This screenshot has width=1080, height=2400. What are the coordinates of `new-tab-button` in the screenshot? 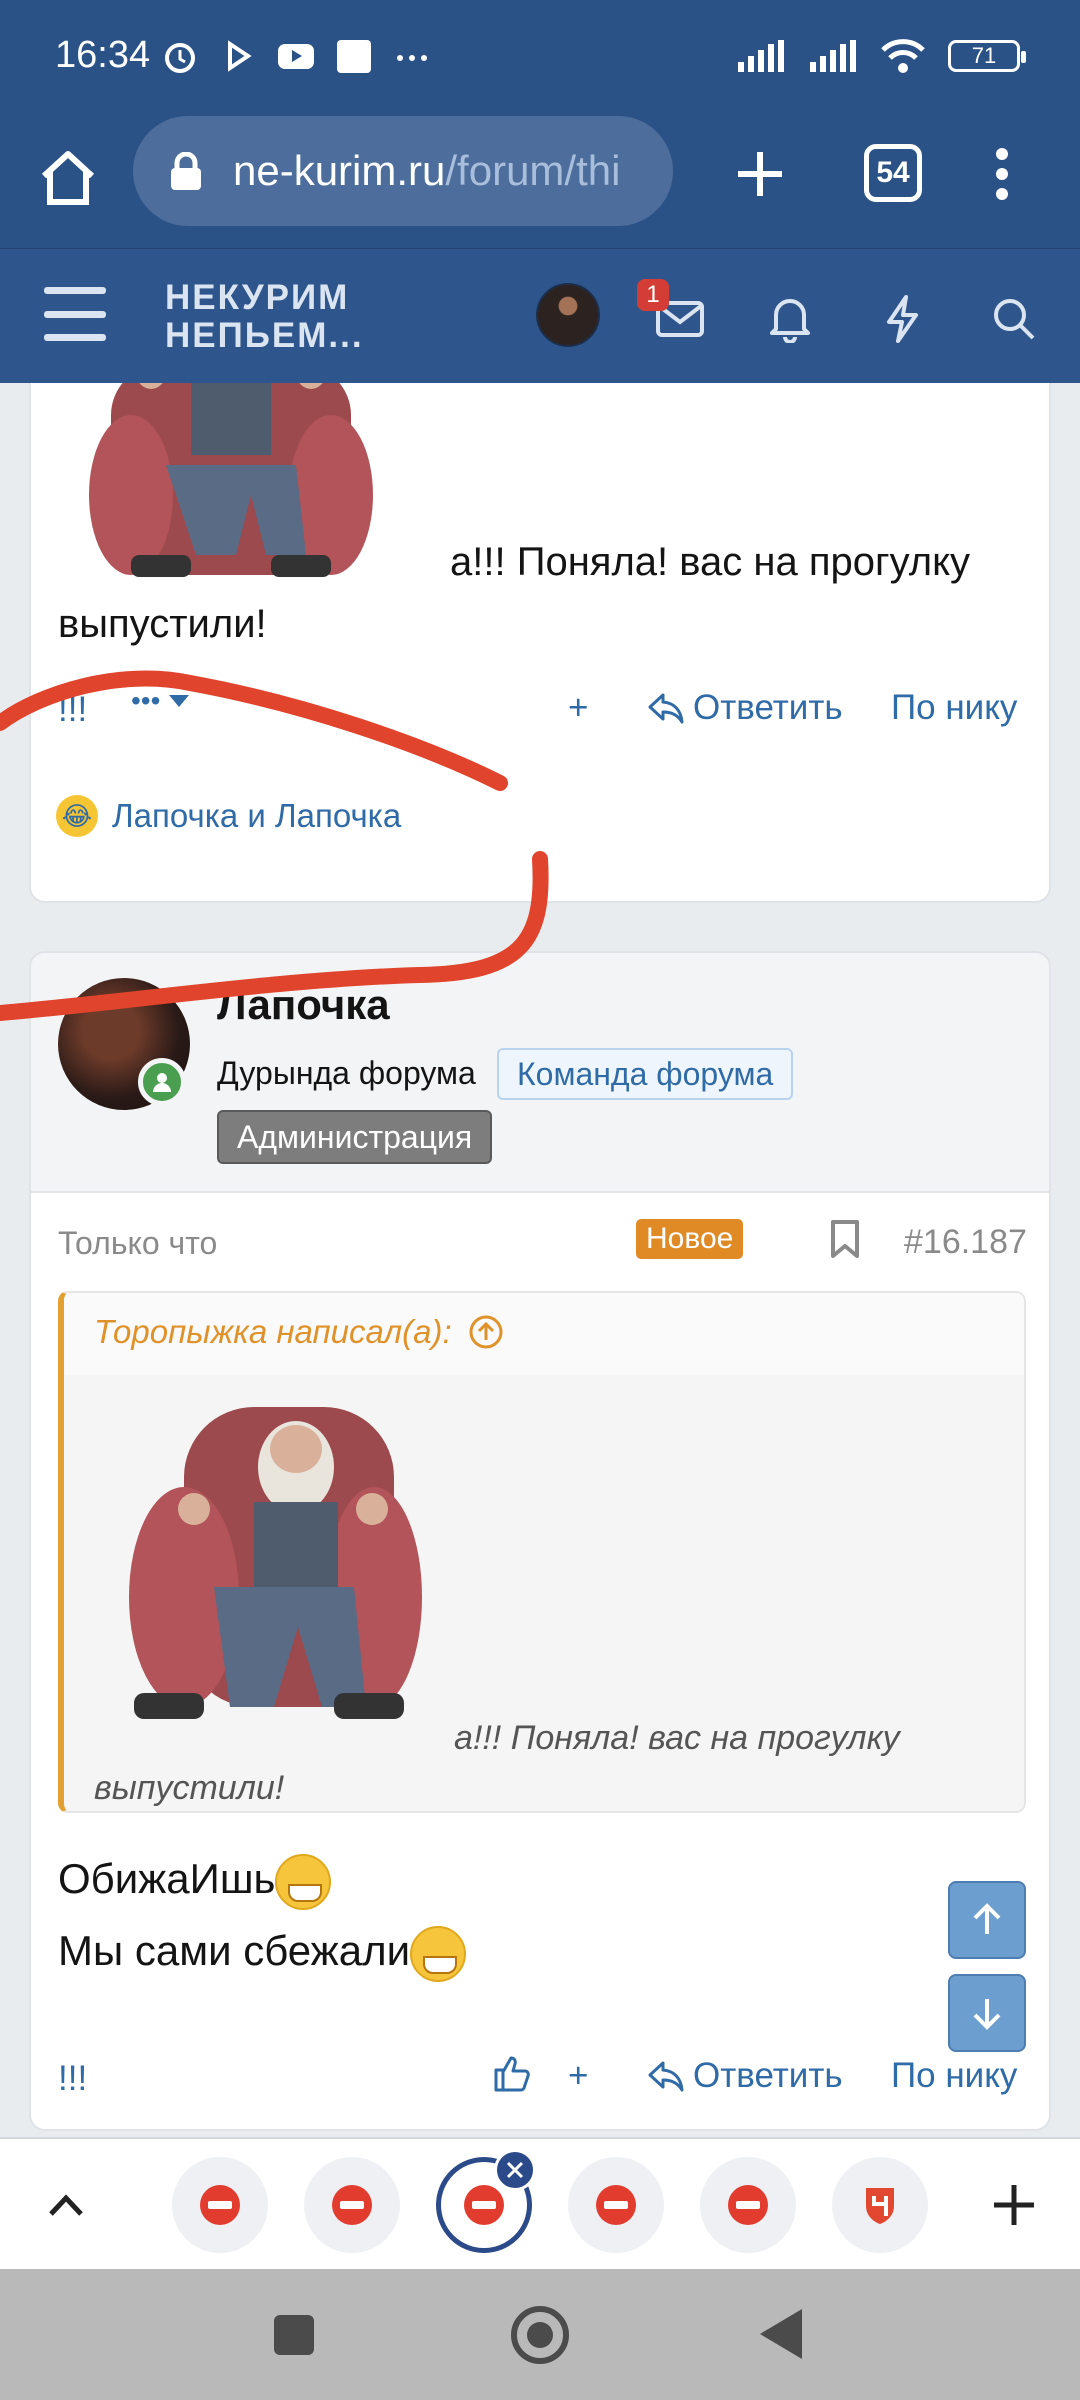 It's located at (760, 174).